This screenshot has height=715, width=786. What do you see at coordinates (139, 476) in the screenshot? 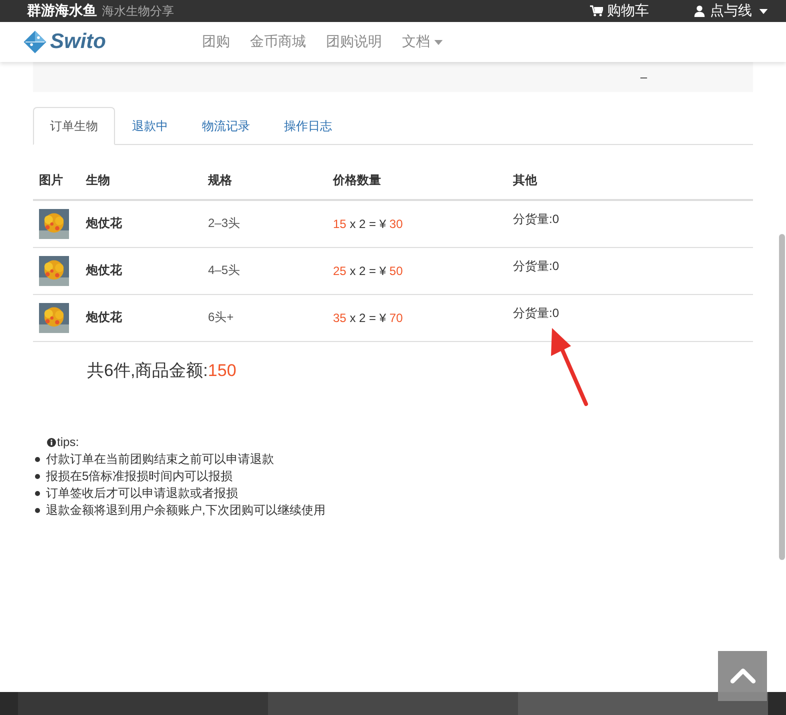
I see `tip-text: 报损在5倍标准报损时间内可以报损` at bounding box center [139, 476].